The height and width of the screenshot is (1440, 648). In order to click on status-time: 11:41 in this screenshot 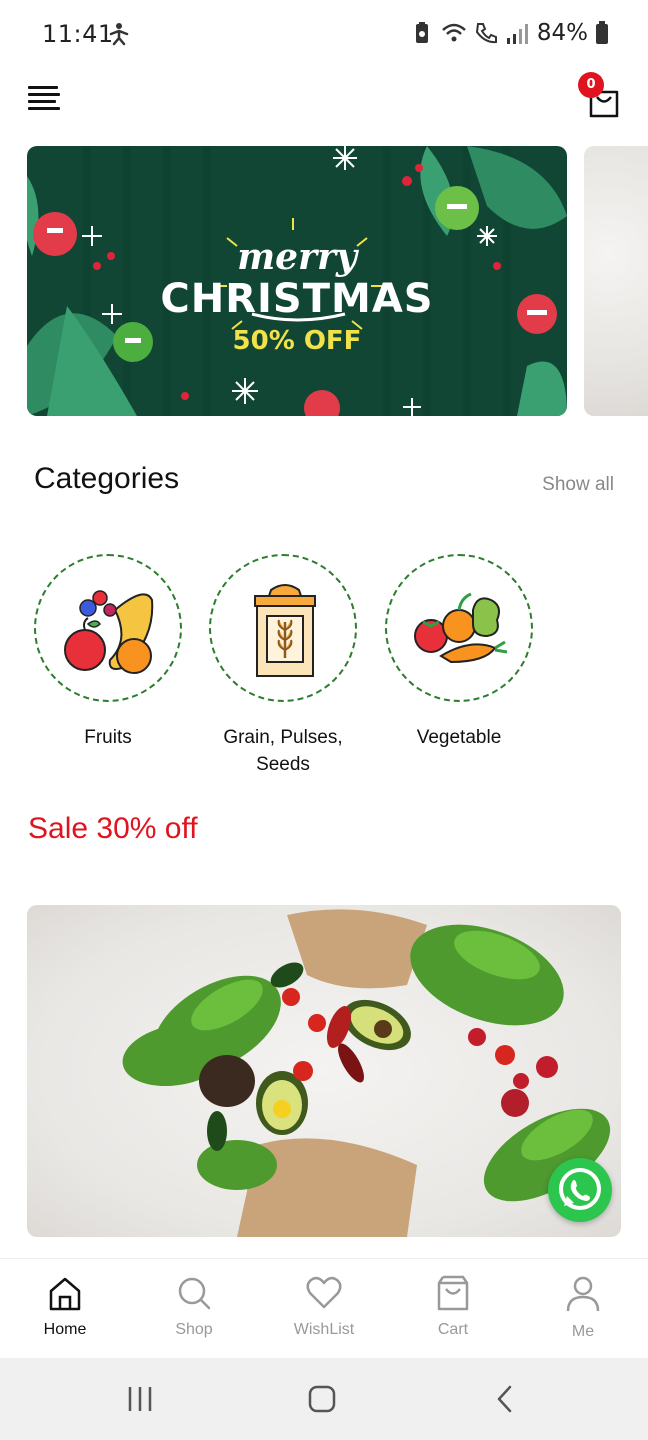, I will do `click(78, 34)`.